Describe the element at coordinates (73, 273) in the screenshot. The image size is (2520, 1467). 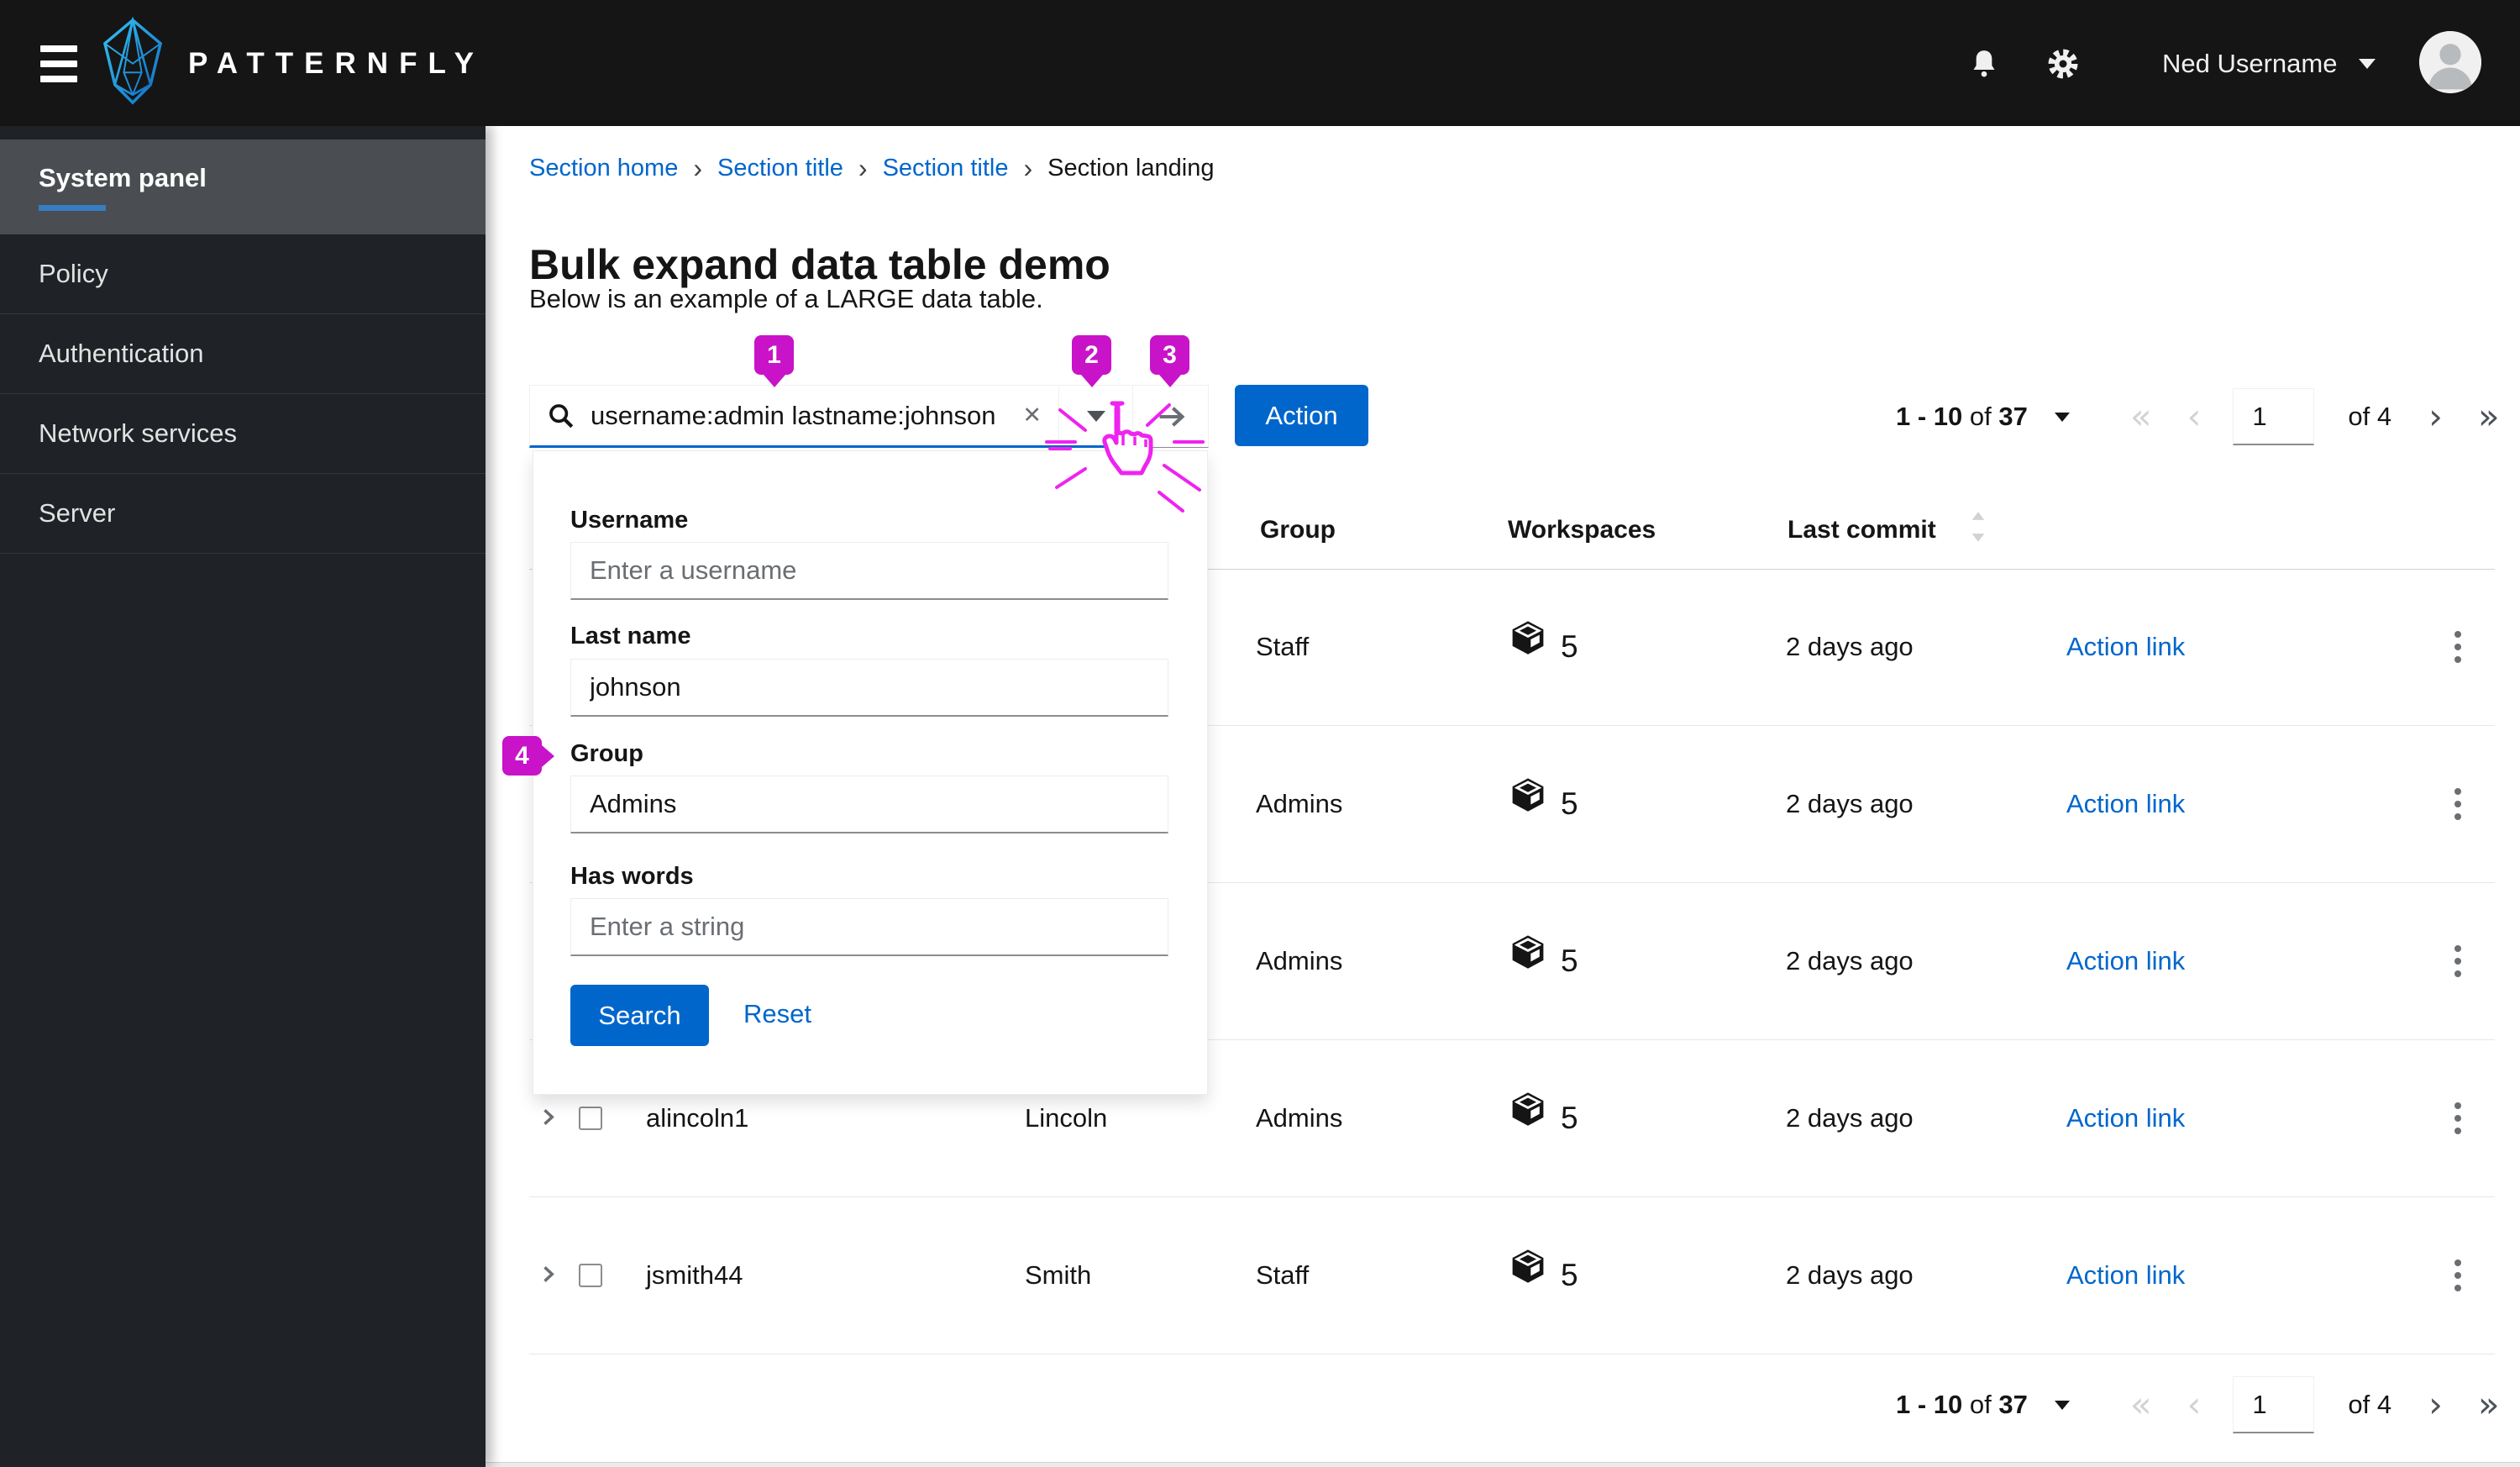
I see `sidebar-item-label: Policy` at that location.